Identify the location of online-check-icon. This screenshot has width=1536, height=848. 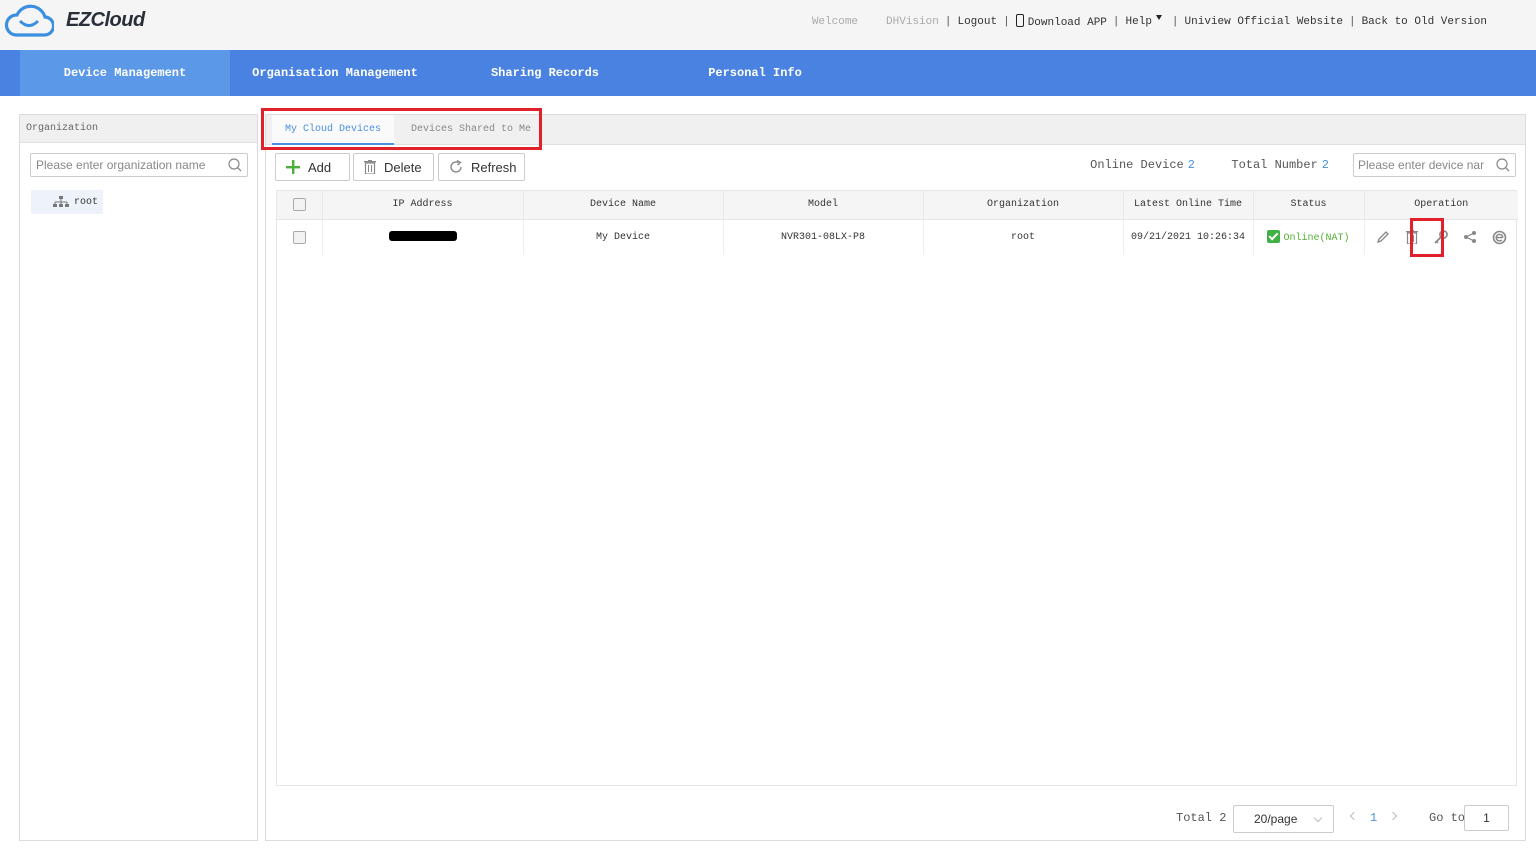
(1274, 237).